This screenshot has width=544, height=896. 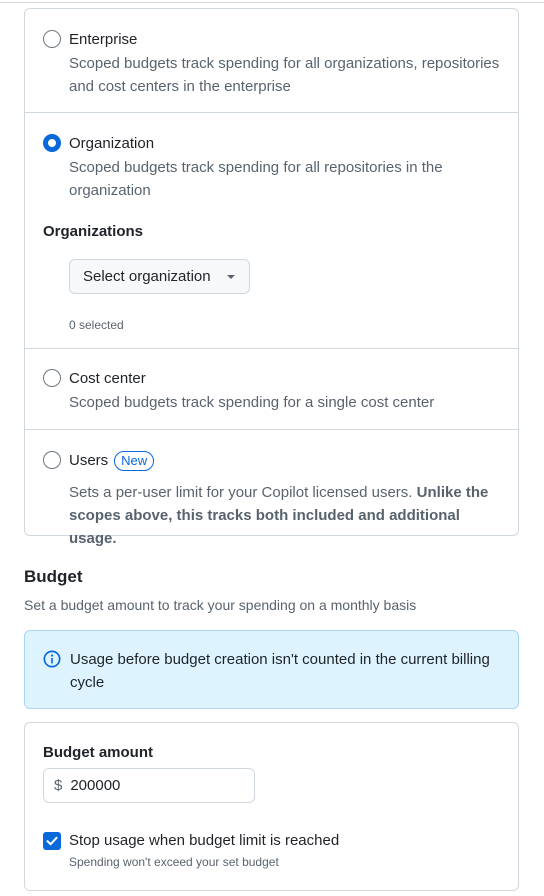 What do you see at coordinates (231, 277) in the screenshot?
I see `triangle-down-icon` at bounding box center [231, 277].